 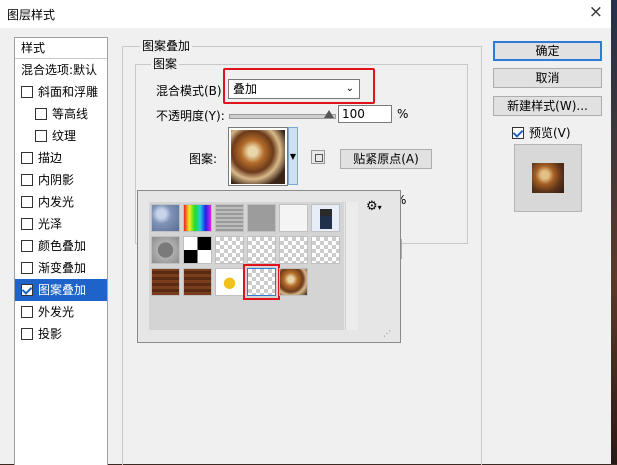 I want to click on sidebar-item: 混合选项:默认, so click(x=61, y=70).